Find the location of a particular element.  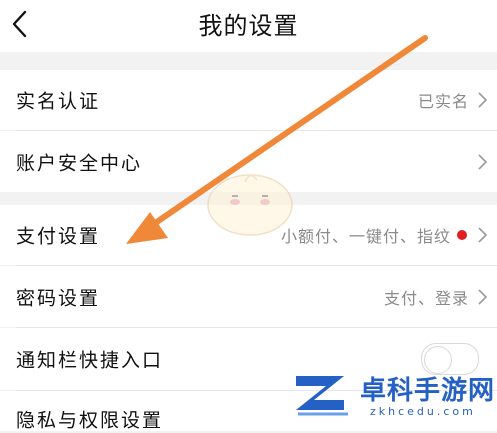

row-label: 账户安全中心 is located at coordinates (79, 163).